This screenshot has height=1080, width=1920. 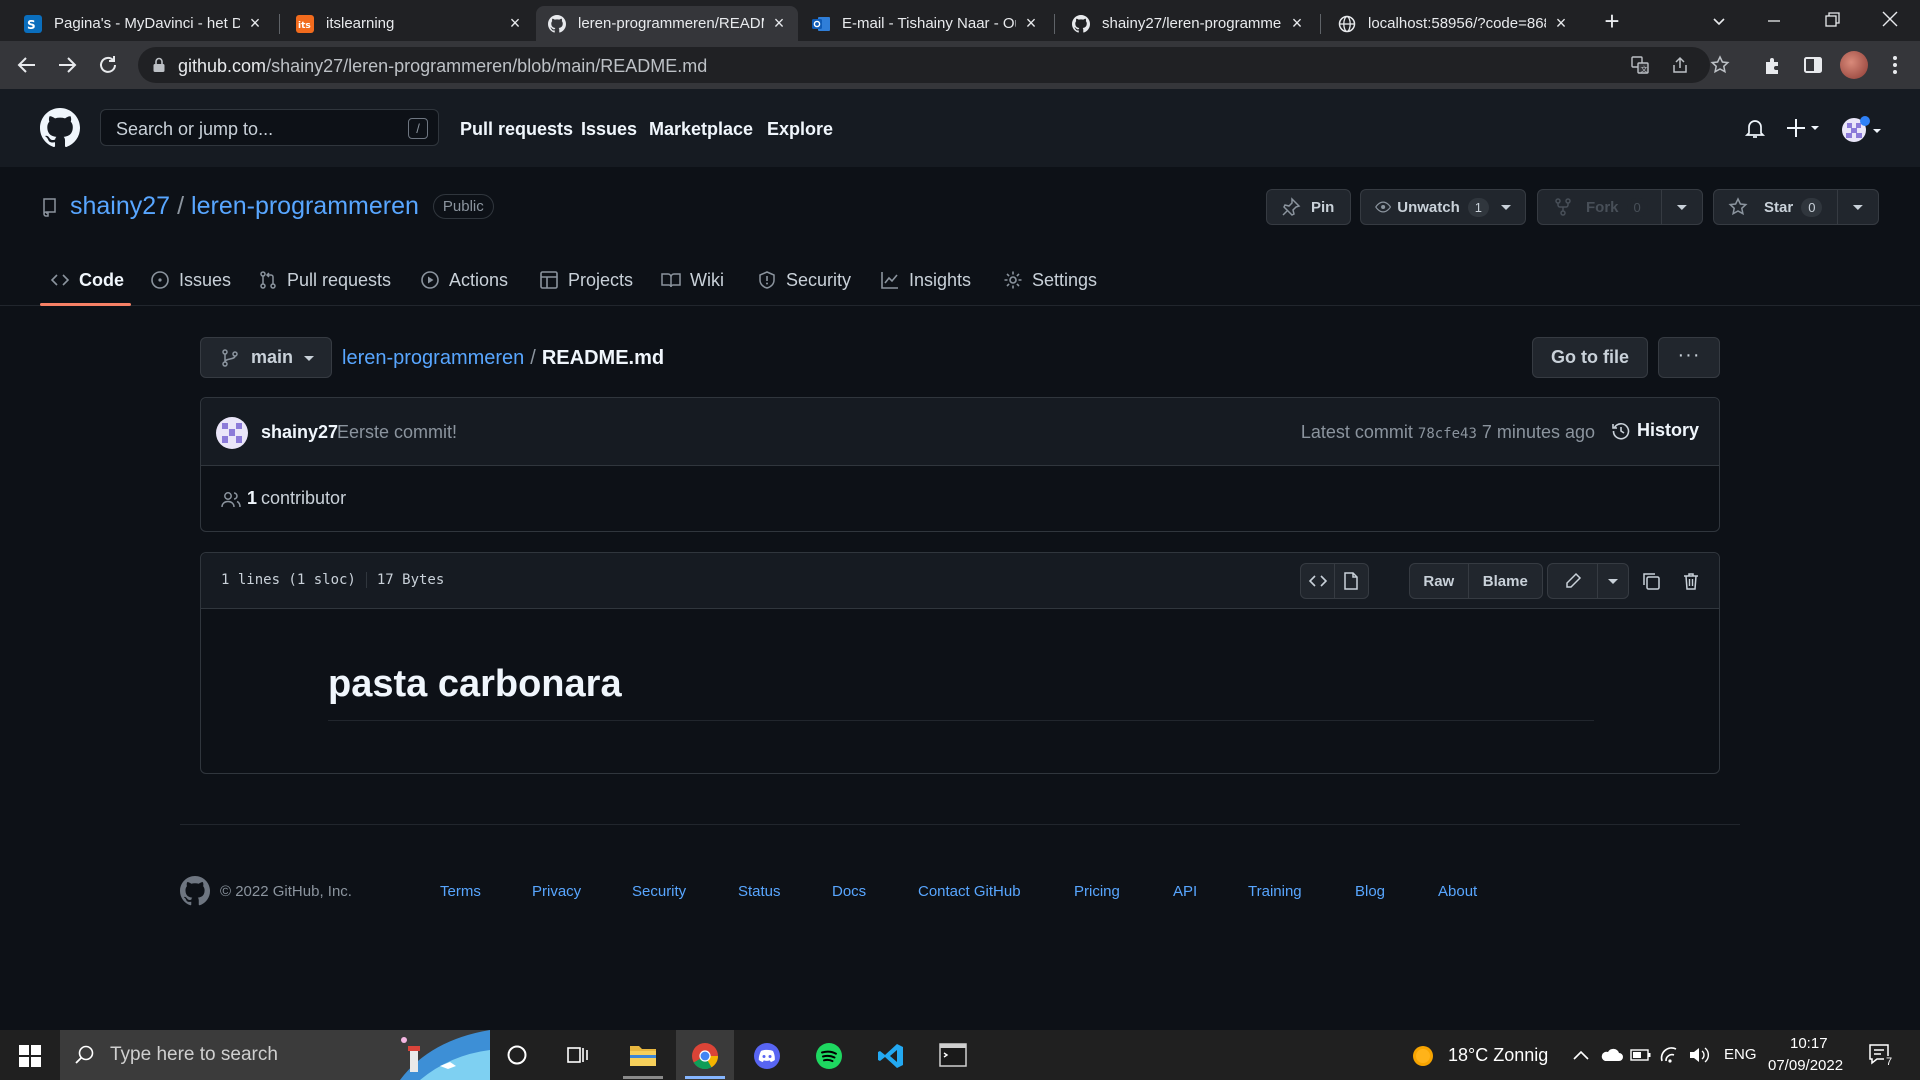 I want to click on trash-icon, so click(x=1691, y=581).